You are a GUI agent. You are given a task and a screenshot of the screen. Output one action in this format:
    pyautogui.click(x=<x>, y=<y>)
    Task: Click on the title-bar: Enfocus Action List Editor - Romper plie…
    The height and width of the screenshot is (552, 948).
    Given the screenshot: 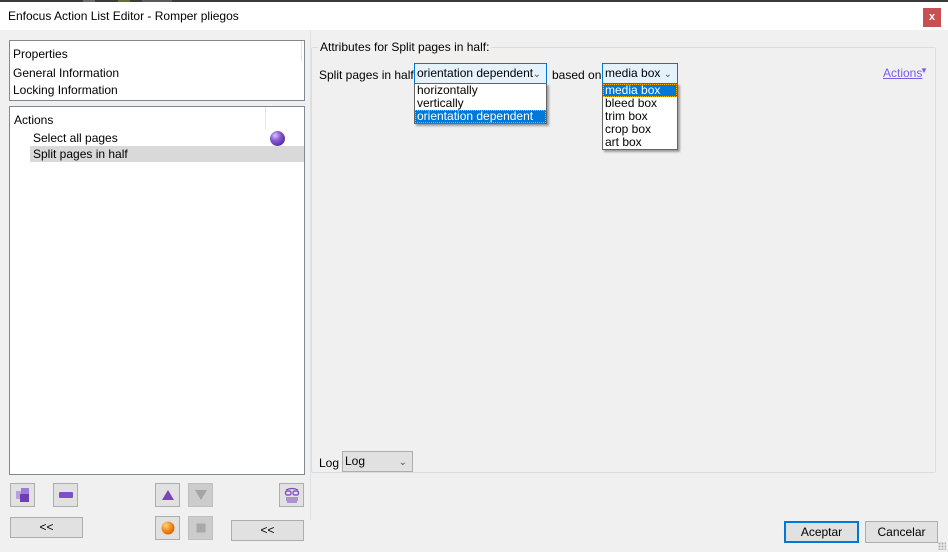 What is the action you would take?
    pyautogui.click(x=474, y=16)
    